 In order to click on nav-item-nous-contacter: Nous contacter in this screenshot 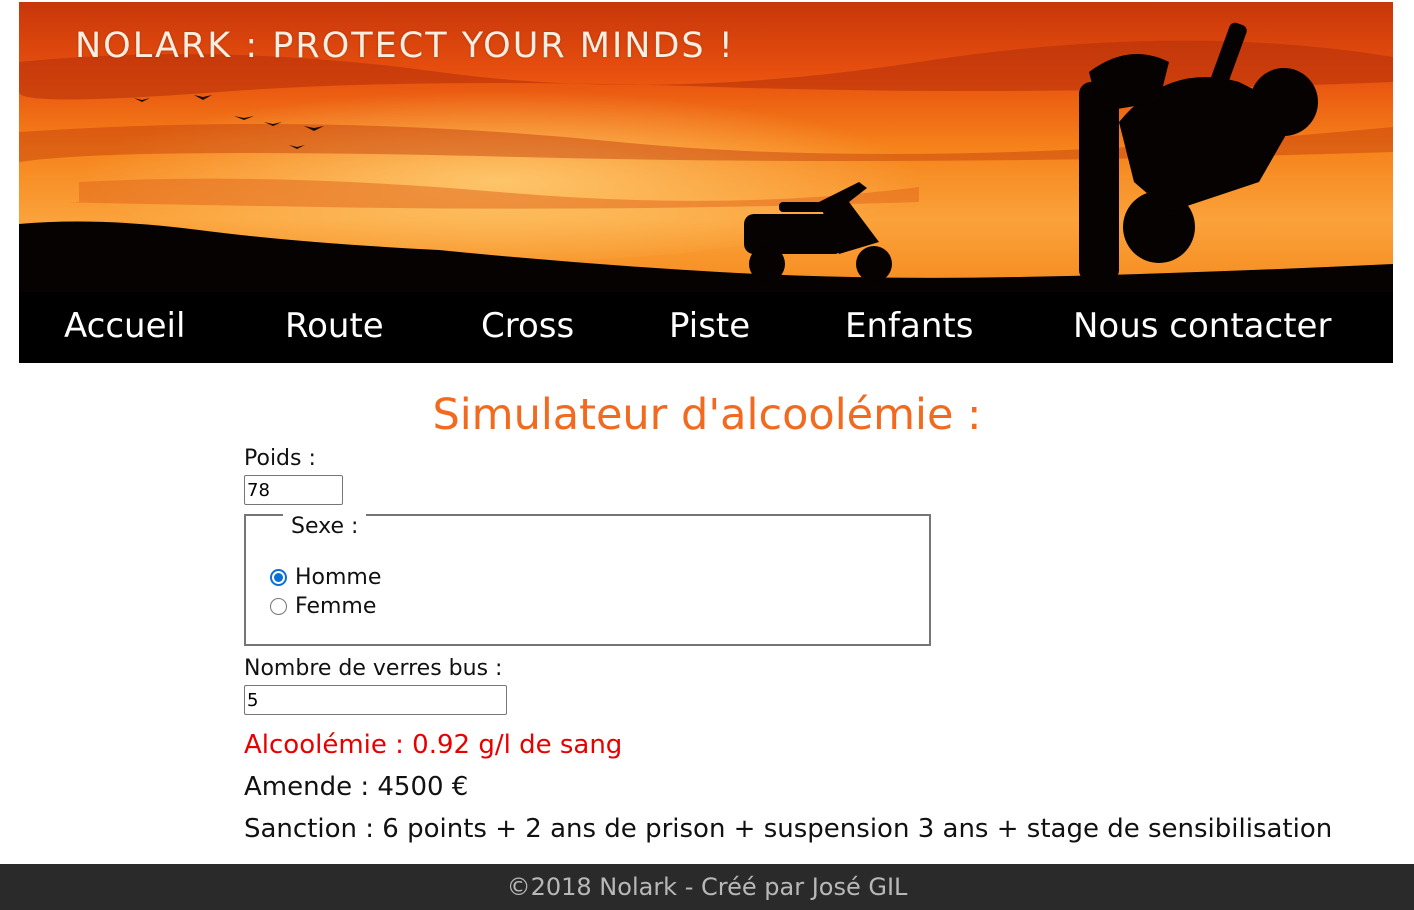, I will do `click(1202, 326)`.